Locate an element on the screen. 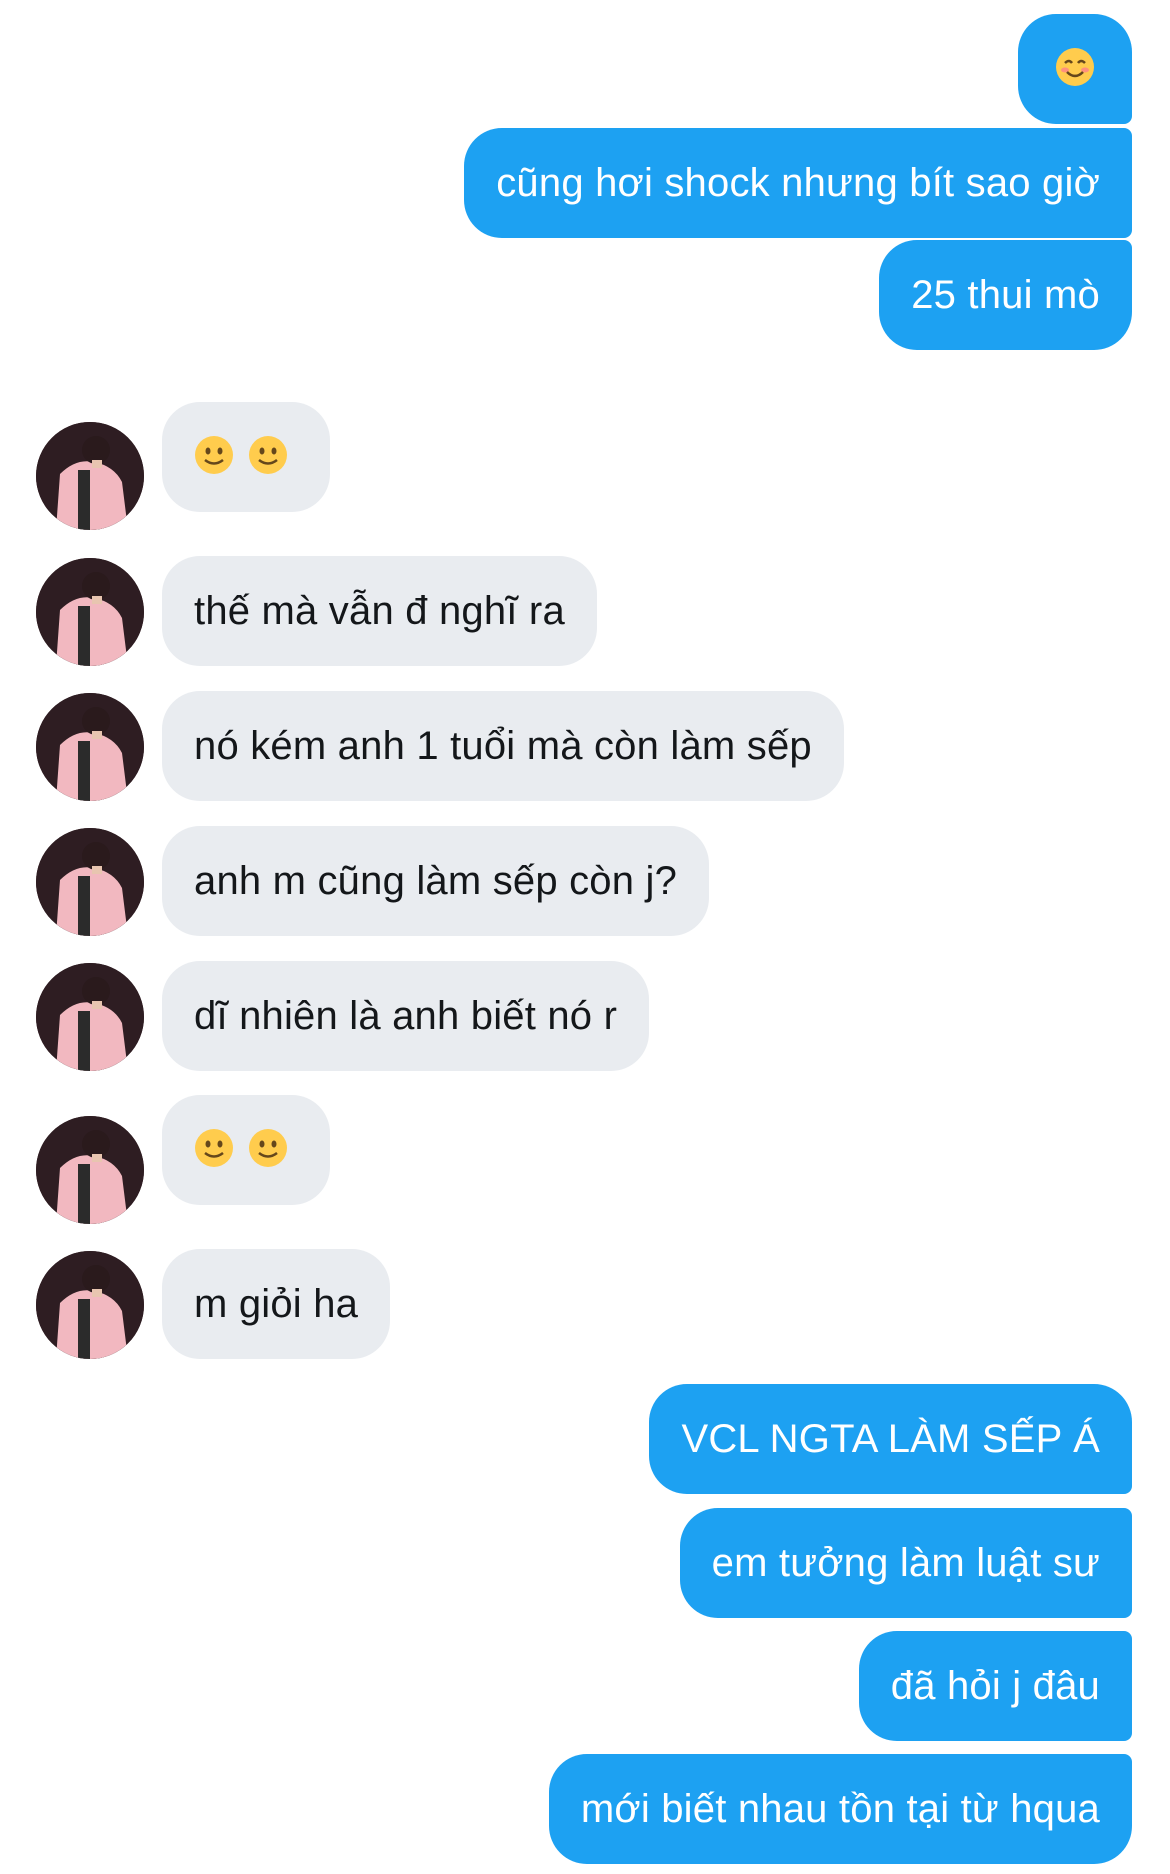 The image size is (1170, 1874). incoming-message: nó kém anh 1 tuổi mà còn làm sếp is located at coordinates (503, 746).